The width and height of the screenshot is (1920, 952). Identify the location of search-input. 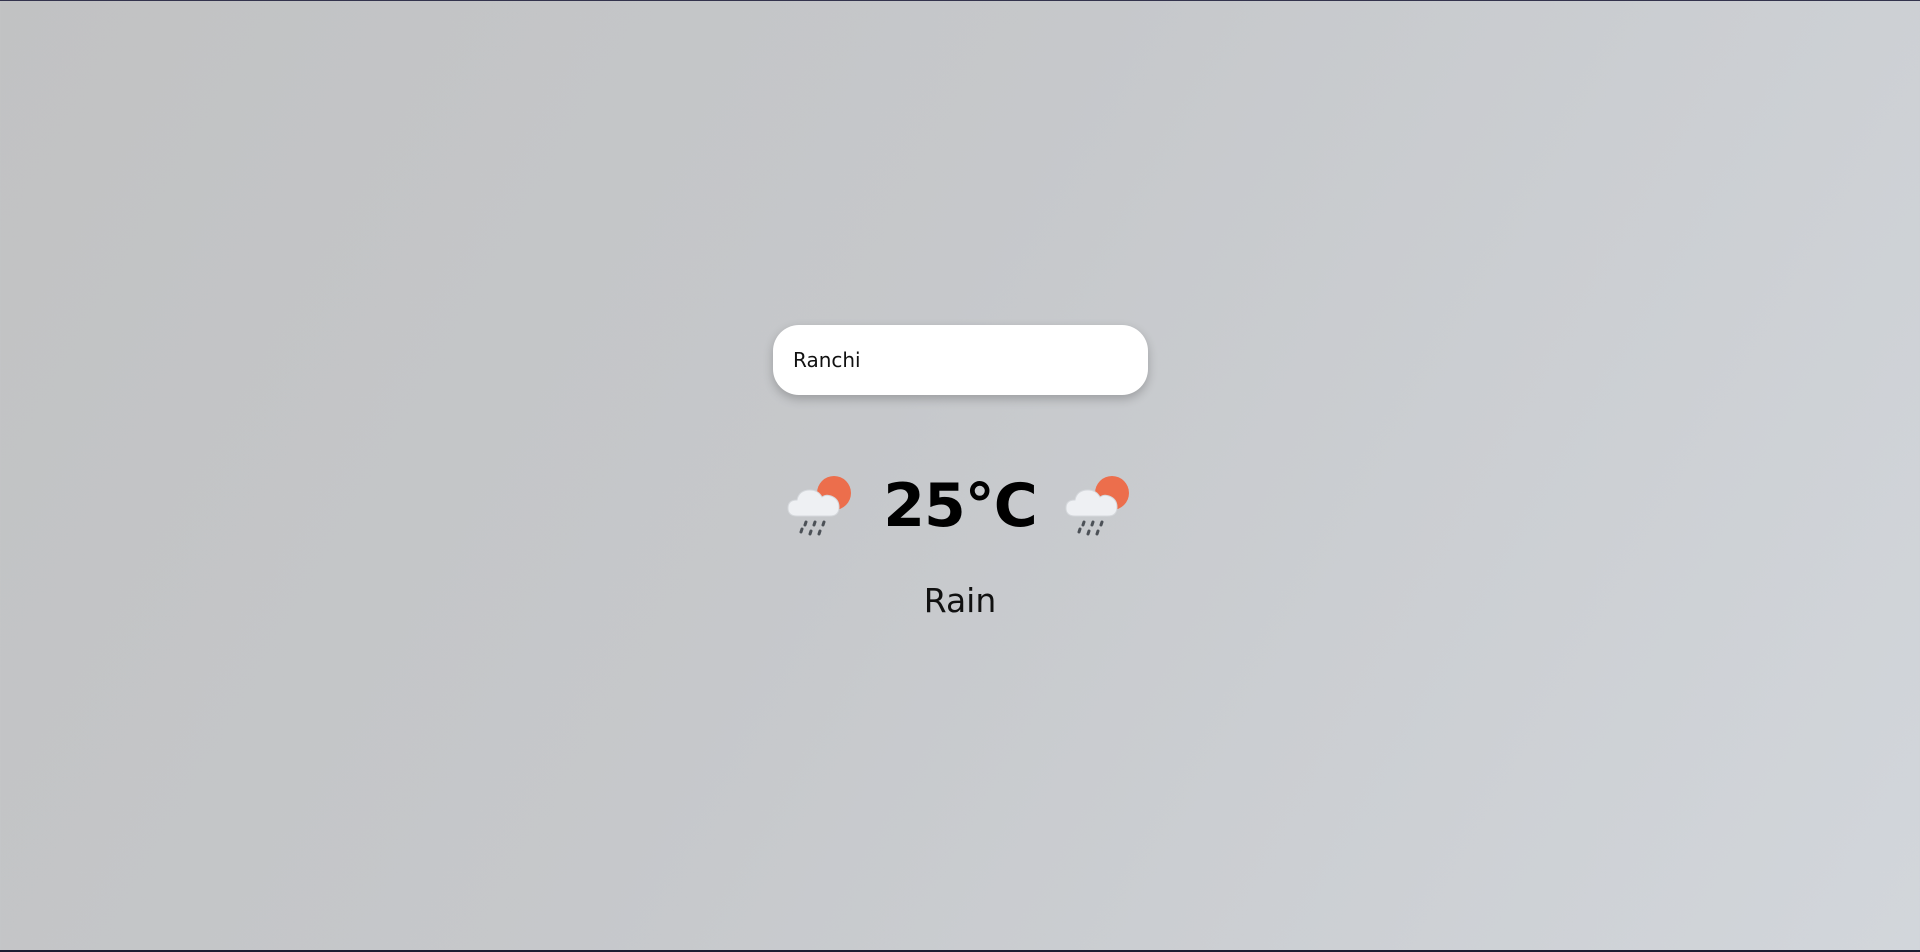
(960, 360).